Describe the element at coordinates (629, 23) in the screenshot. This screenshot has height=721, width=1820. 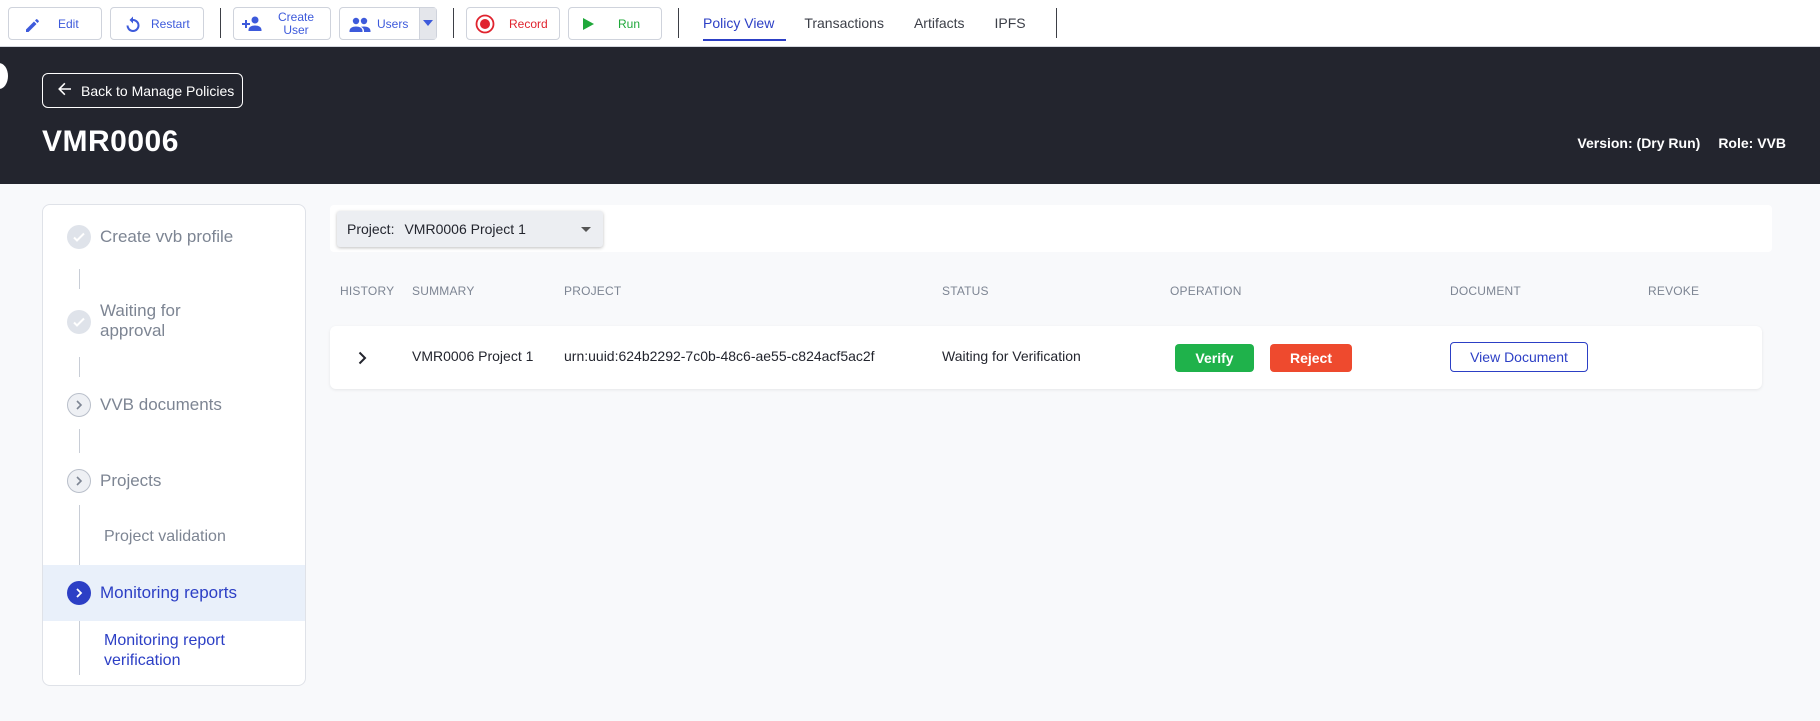
I see `run-label: Run` at that location.